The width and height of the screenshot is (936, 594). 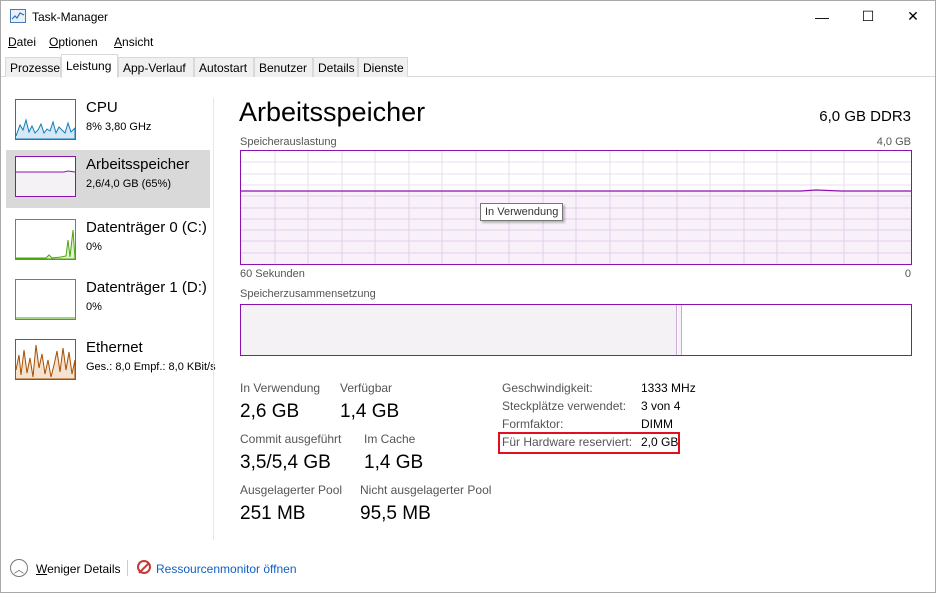 I want to click on usage-chart-max-label: 4,0 GB, so click(x=893, y=142).